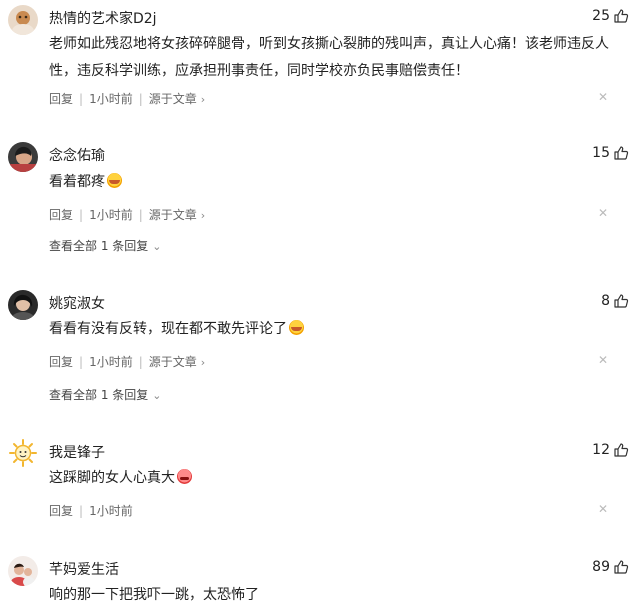 This screenshot has height=611, width=640. What do you see at coordinates (605, 301) in the screenshot?
I see `like-count: 8` at bounding box center [605, 301].